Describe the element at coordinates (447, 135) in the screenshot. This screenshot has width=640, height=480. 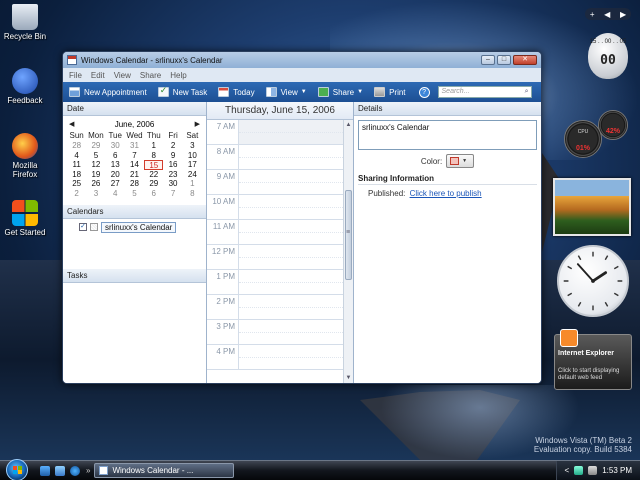
I see `calendar-name-field: srlinuxx's Calendar` at that location.